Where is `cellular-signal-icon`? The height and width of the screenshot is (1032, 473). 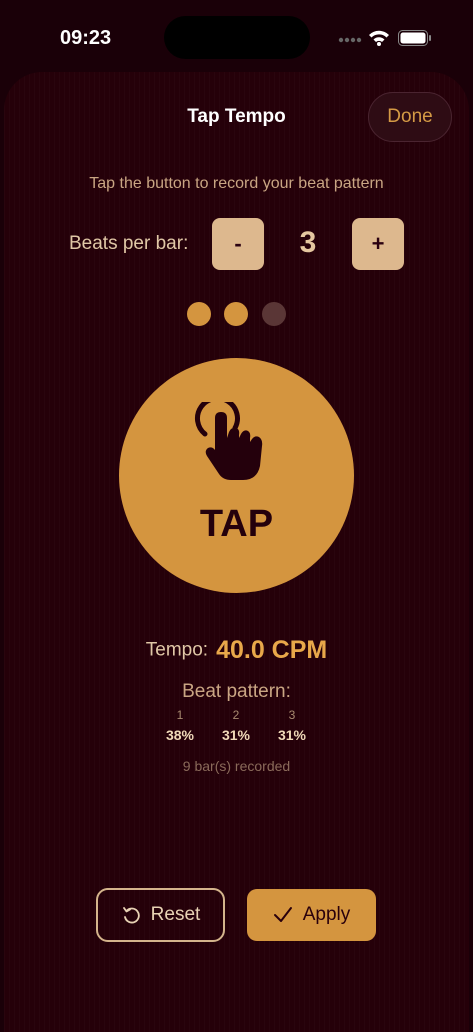 cellular-signal-icon is located at coordinates (350, 40).